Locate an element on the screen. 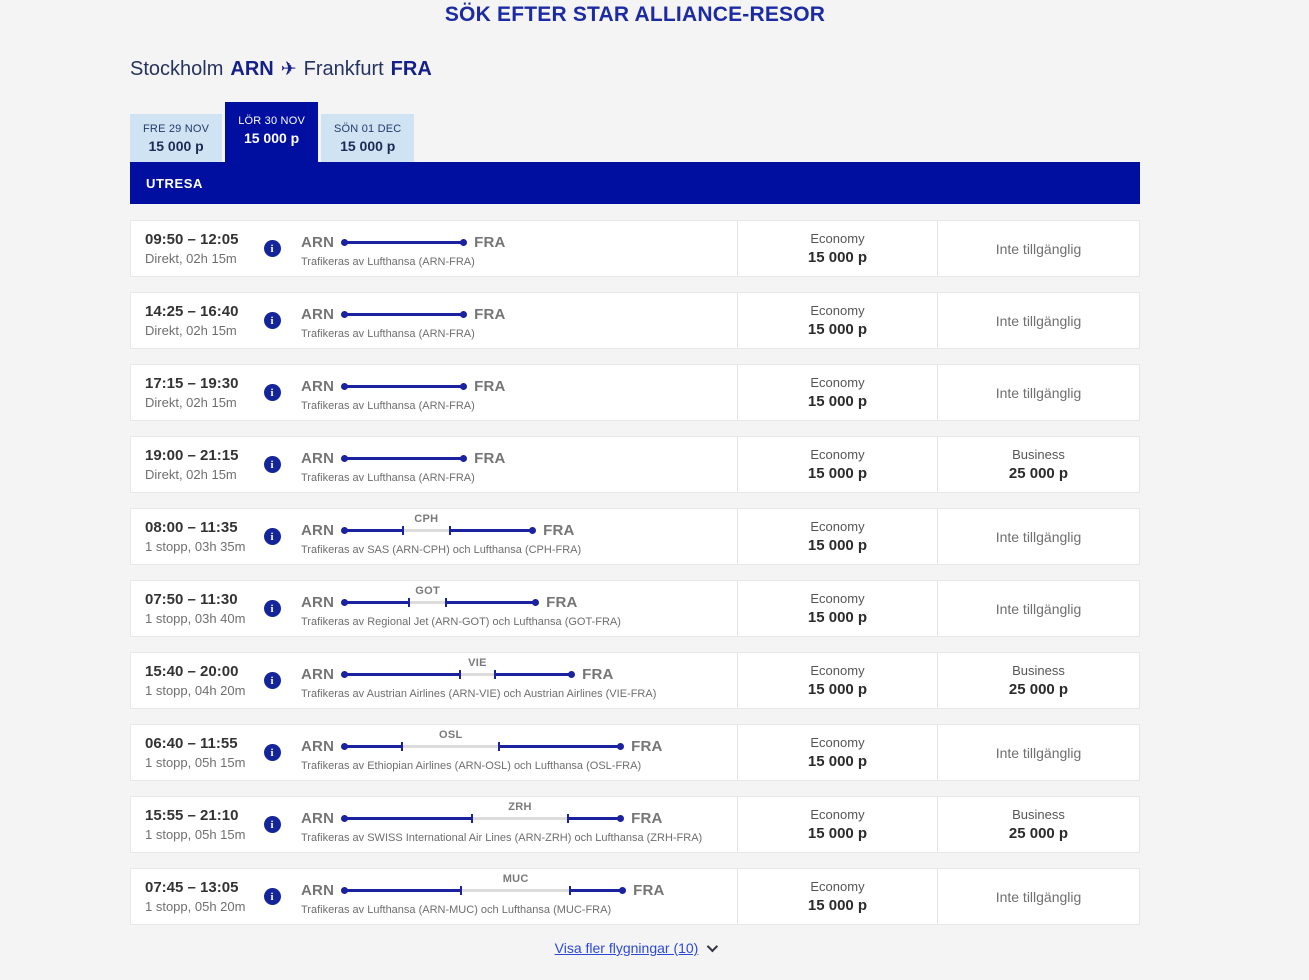 The image size is (1309, 980). not-available-label: Inte tillgänglig is located at coordinates (1038, 320).